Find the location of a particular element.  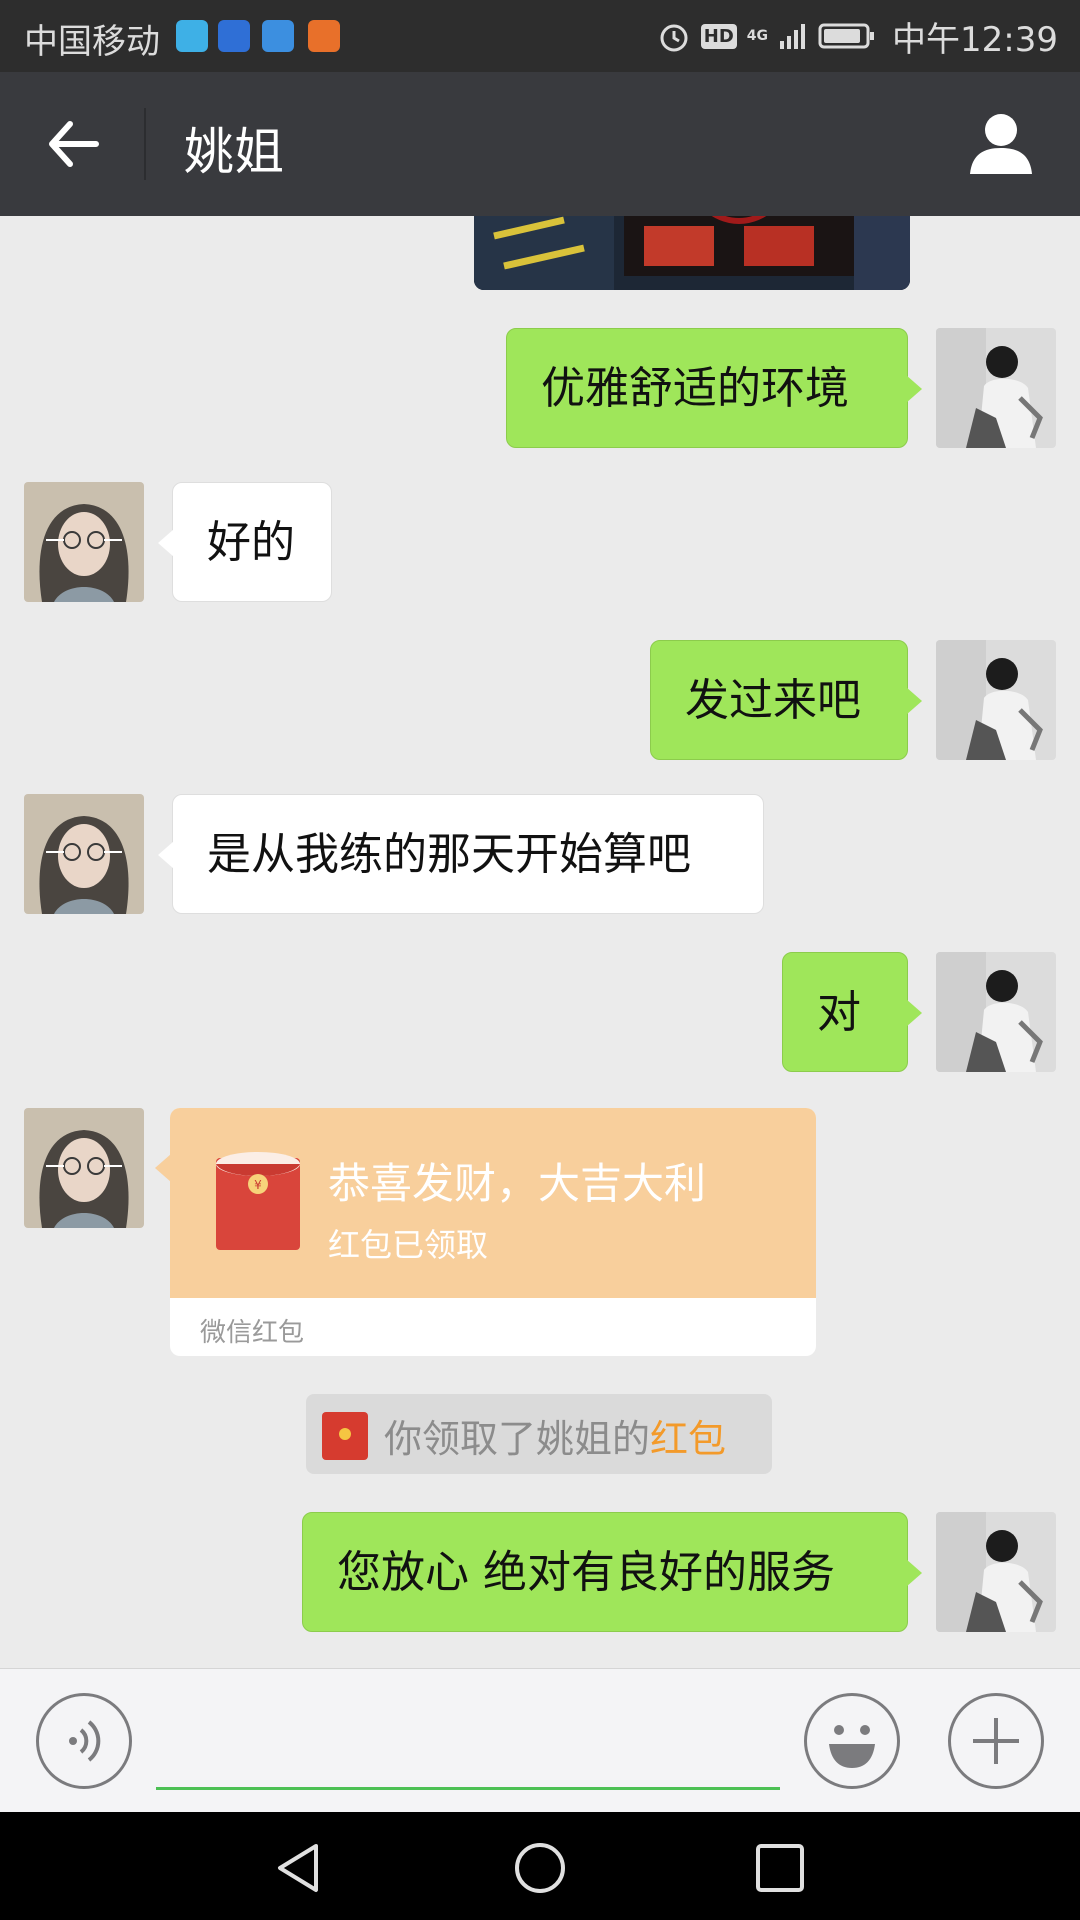

message-input is located at coordinates (468, 1788).